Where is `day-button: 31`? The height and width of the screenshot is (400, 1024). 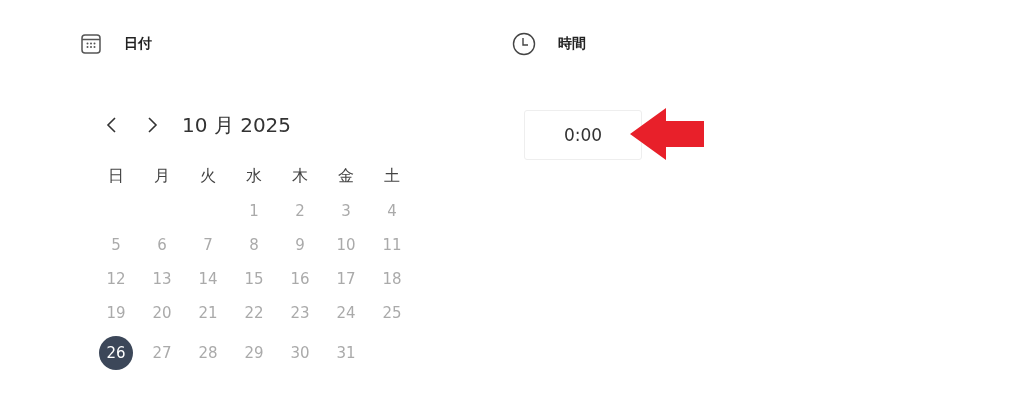 day-button: 31 is located at coordinates (346, 353).